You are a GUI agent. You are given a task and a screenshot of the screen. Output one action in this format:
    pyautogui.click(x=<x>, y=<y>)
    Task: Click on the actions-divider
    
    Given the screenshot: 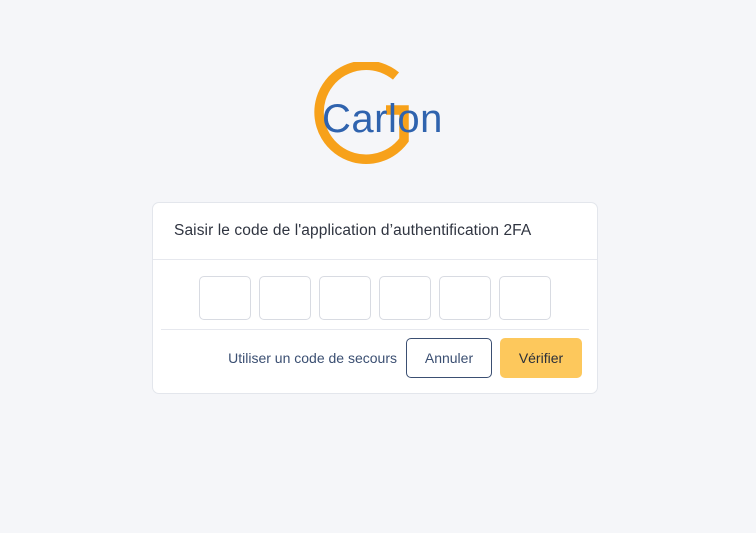 What is the action you would take?
    pyautogui.click(x=375, y=329)
    